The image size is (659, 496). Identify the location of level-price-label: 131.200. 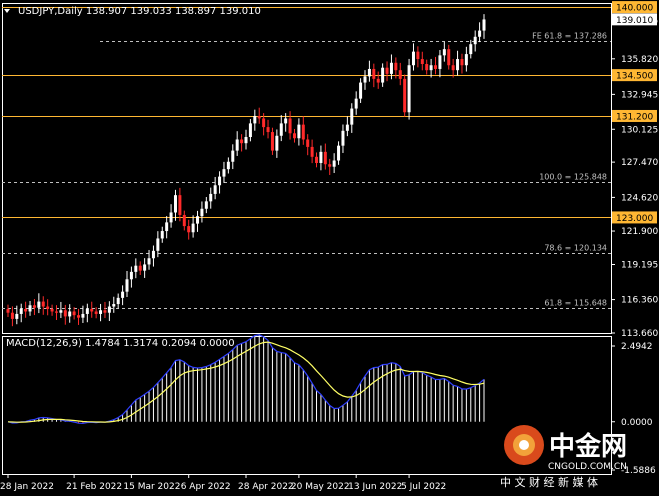
(634, 117).